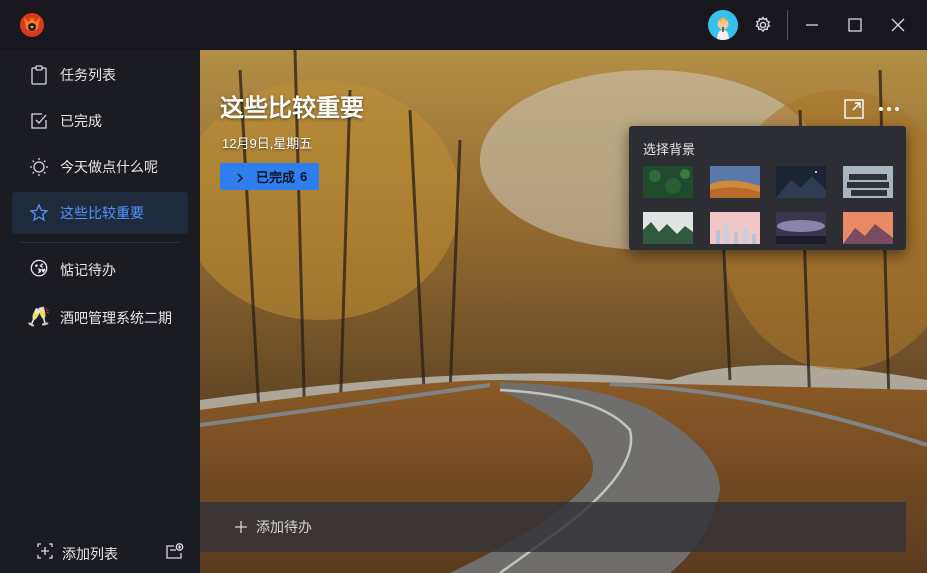 The width and height of the screenshot is (927, 573). Describe the element at coordinates (304, 176) in the screenshot. I see `completed-count: 6` at that location.